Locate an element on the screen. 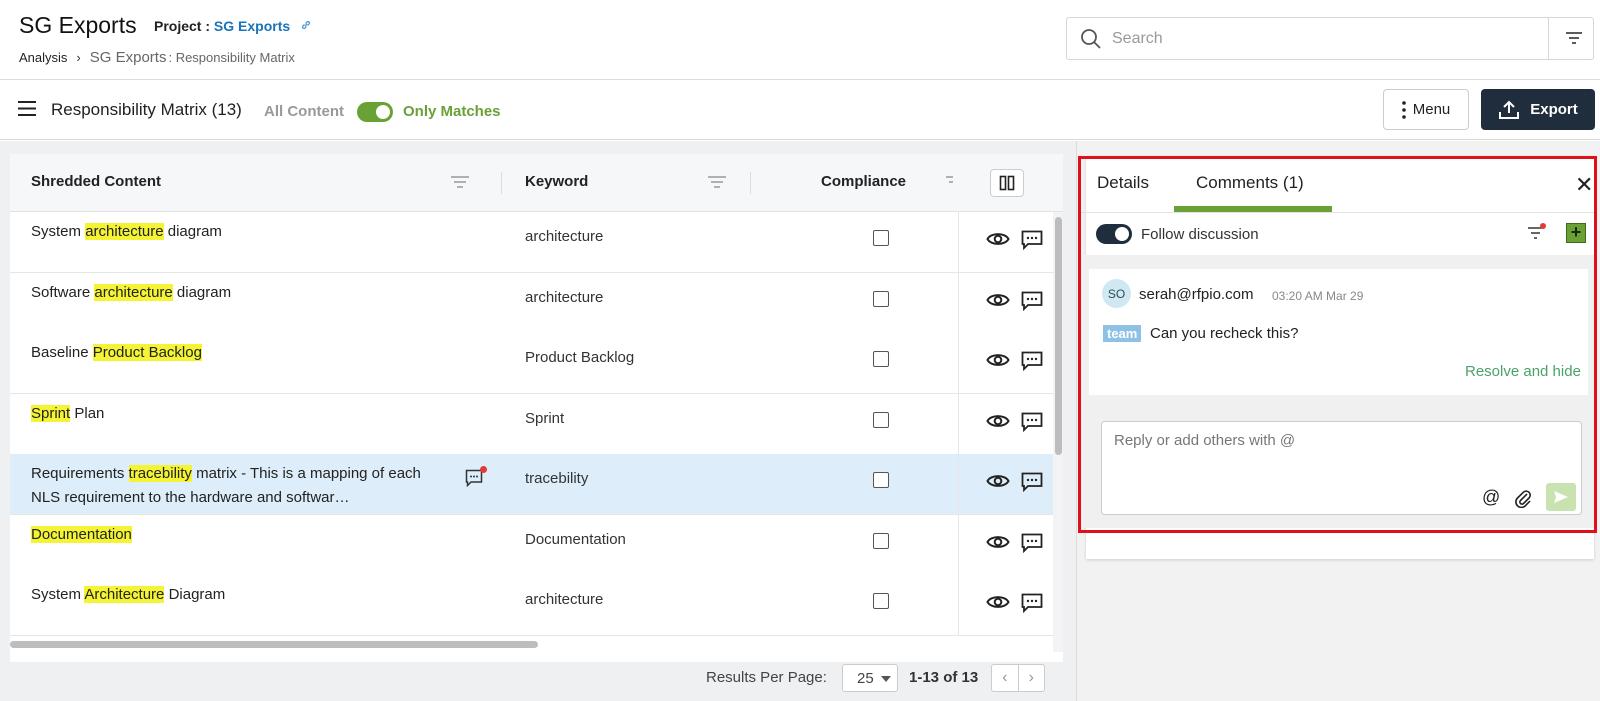 The height and width of the screenshot is (701, 1600). keyword-cell: Product Backlog is located at coordinates (580, 357).